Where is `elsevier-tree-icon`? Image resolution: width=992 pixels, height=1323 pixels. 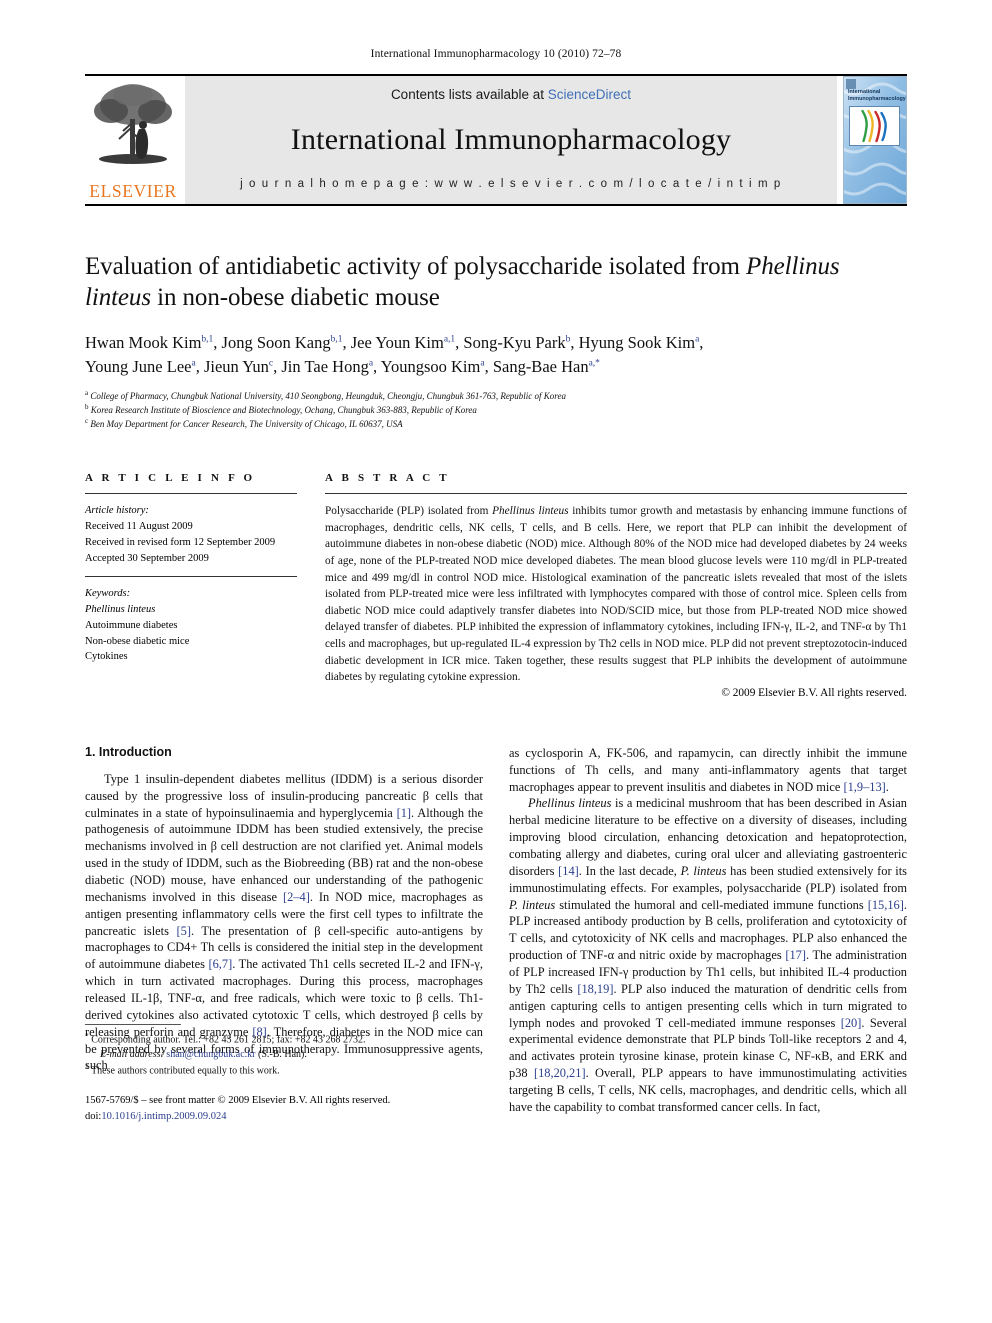 elsevier-tree-icon is located at coordinates (133, 124).